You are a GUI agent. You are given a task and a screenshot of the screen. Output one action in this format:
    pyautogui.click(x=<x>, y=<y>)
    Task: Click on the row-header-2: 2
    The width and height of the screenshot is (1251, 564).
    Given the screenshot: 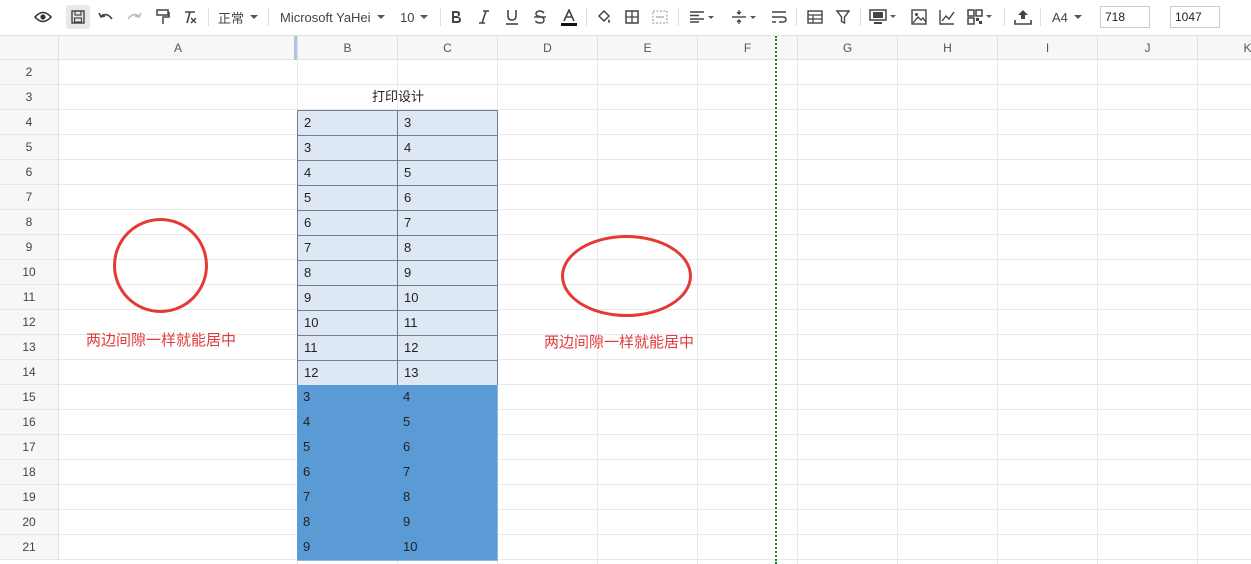 What is the action you would take?
    pyautogui.click(x=29, y=72)
    